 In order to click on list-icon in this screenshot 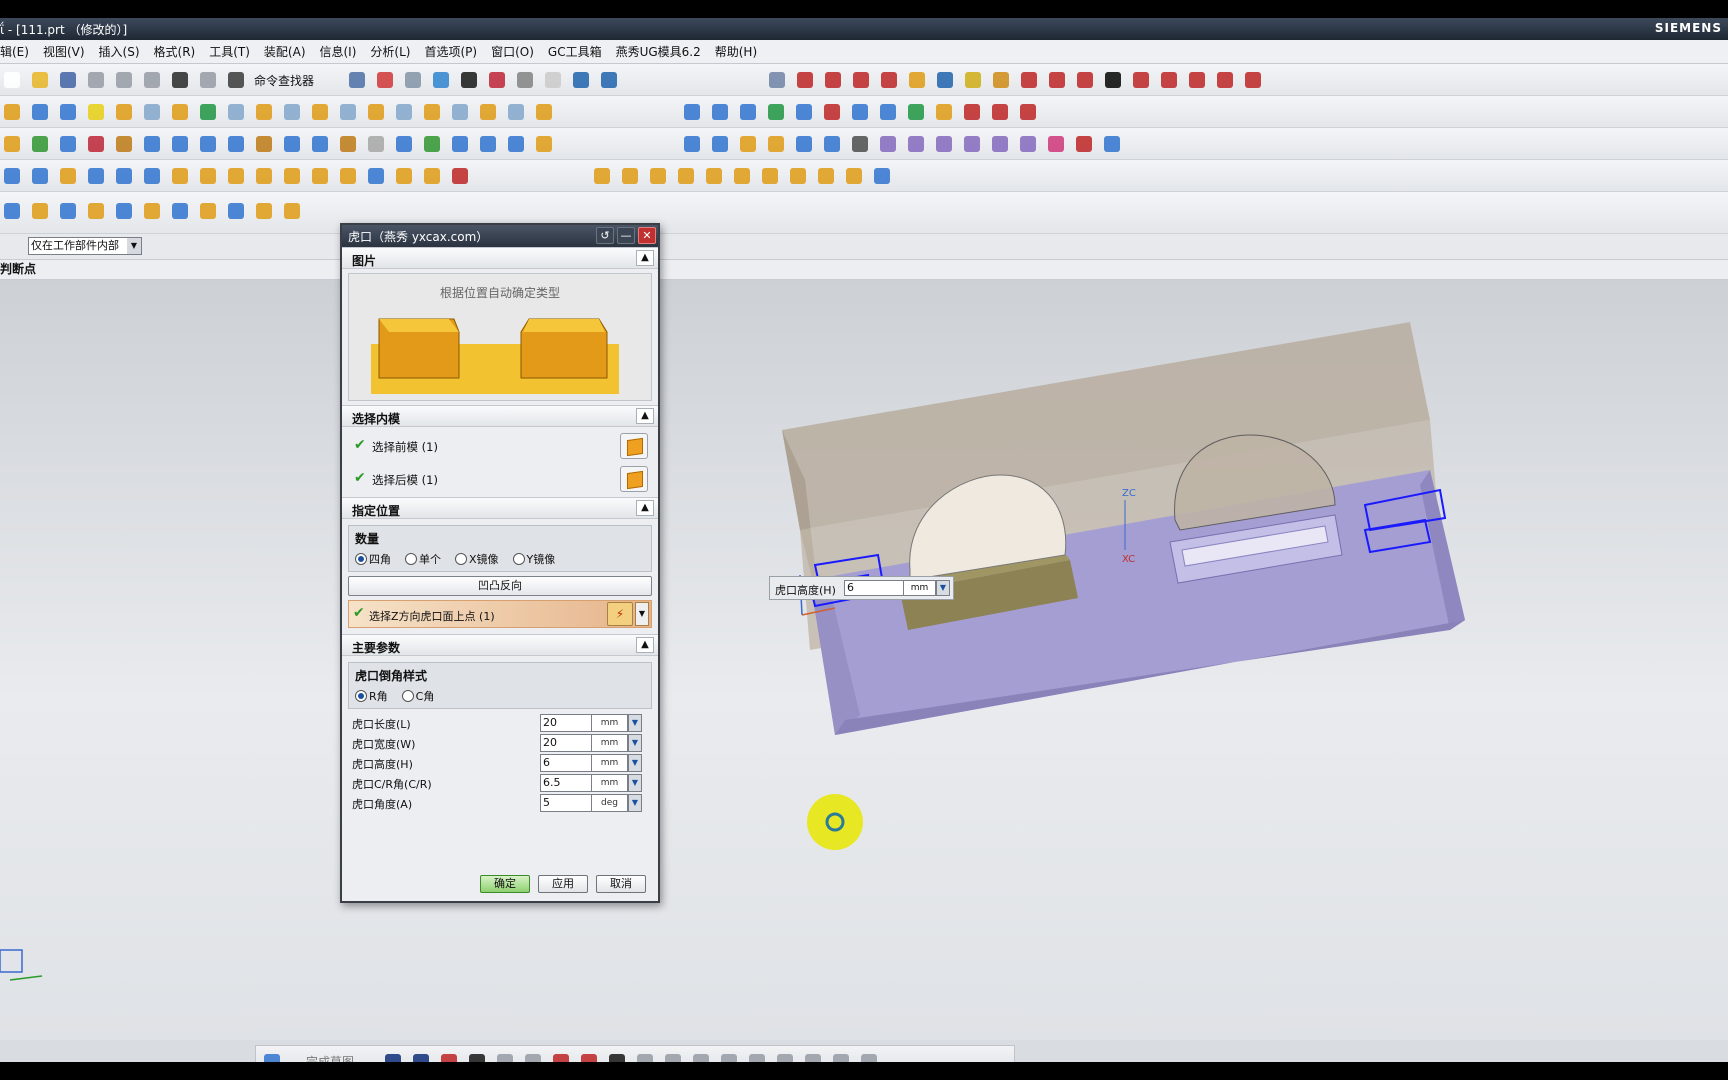, I will do `click(376, 176)`.